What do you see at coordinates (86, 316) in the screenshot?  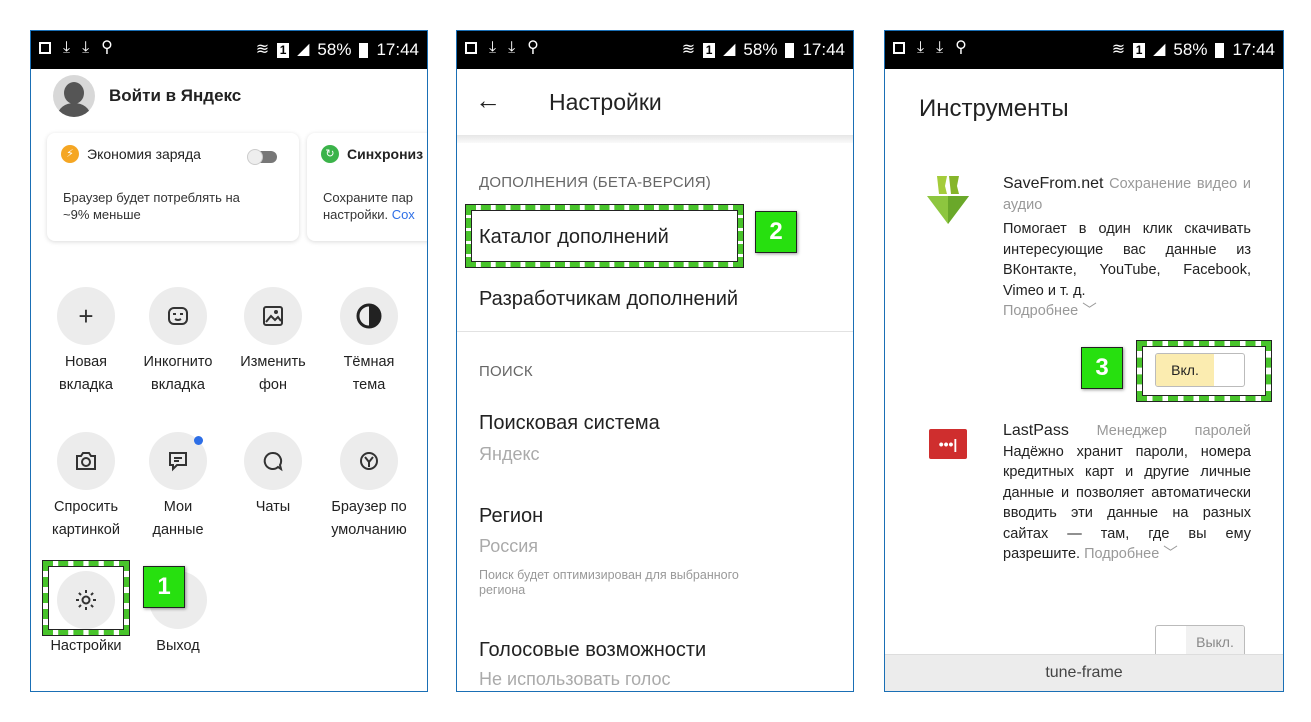 I see `plus-icon: +` at bounding box center [86, 316].